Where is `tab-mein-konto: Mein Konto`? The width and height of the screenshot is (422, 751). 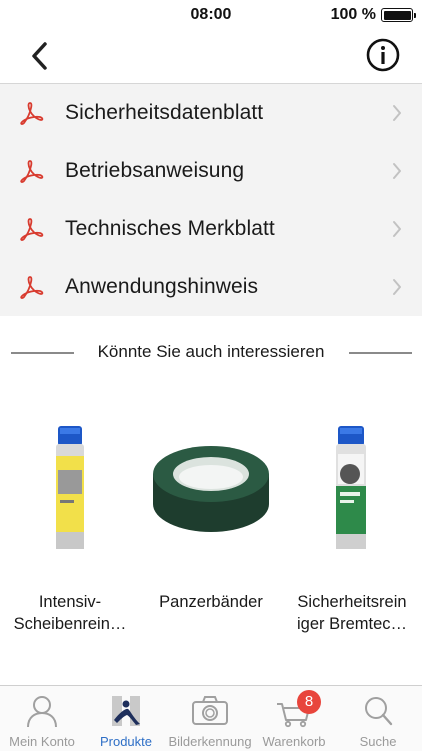
tab-mein-konto: Mein Konto is located at coordinates (42, 718).